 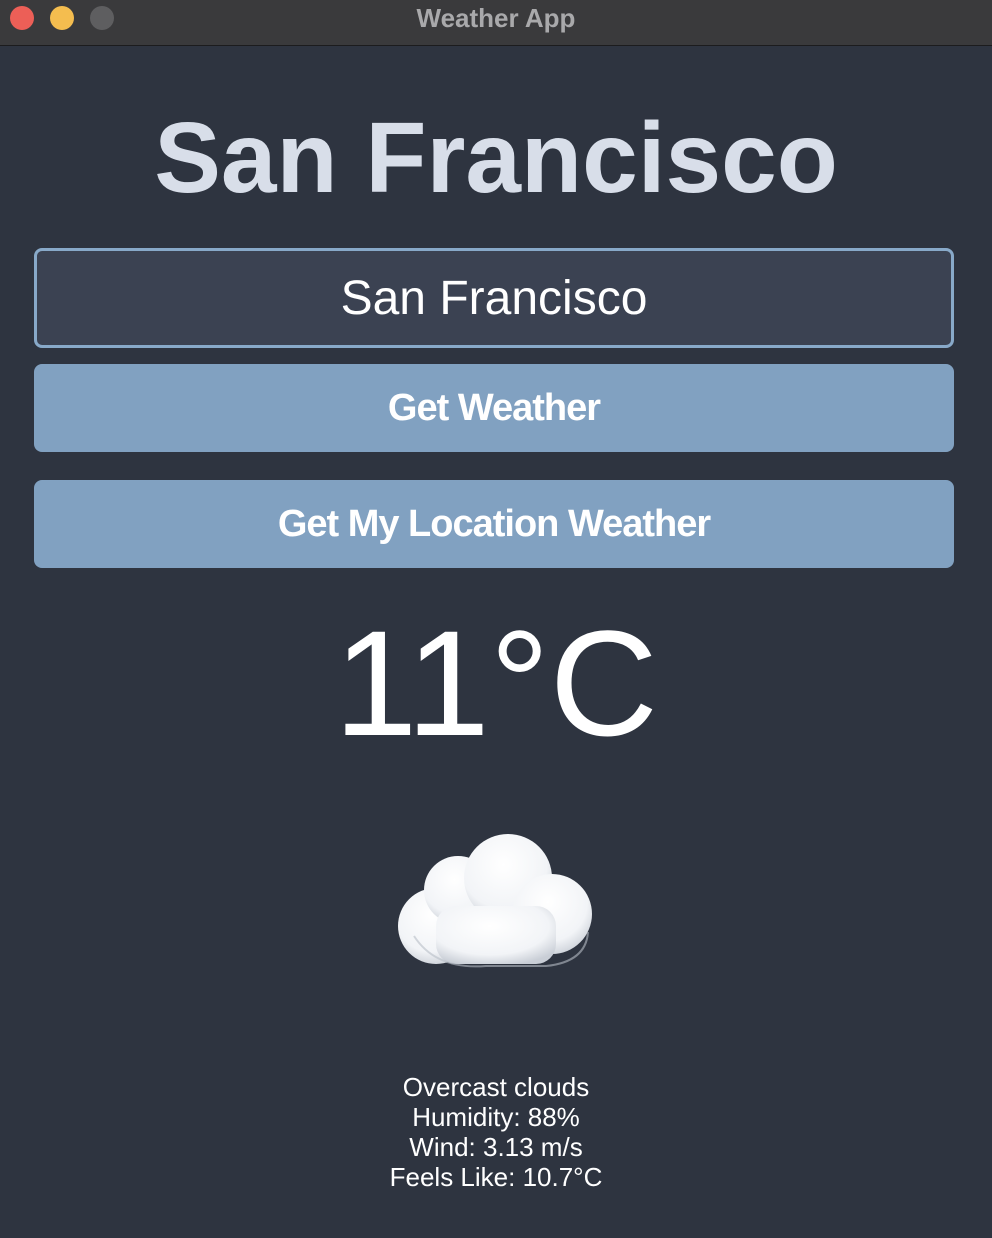 What do you see at coordinates (494, 524) in the screenshot?
I see `get-my-location-weather-button: Get My Location Weather` at bounding box center [494, 524].